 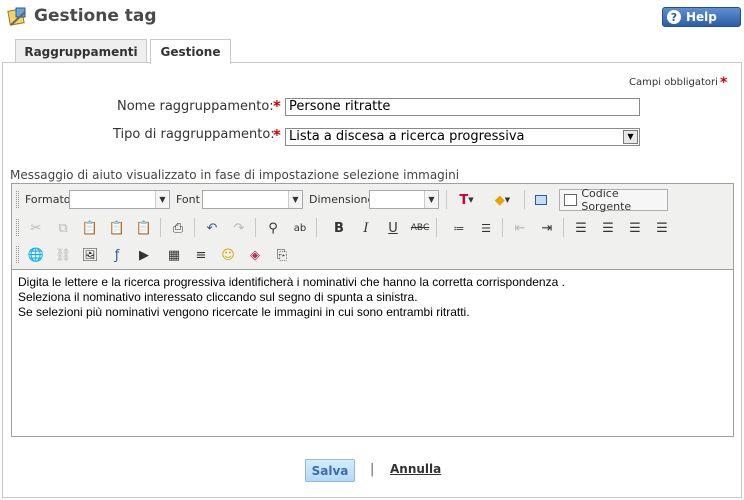 I want to click on underline-icon: U, so click(x=393, y=228).